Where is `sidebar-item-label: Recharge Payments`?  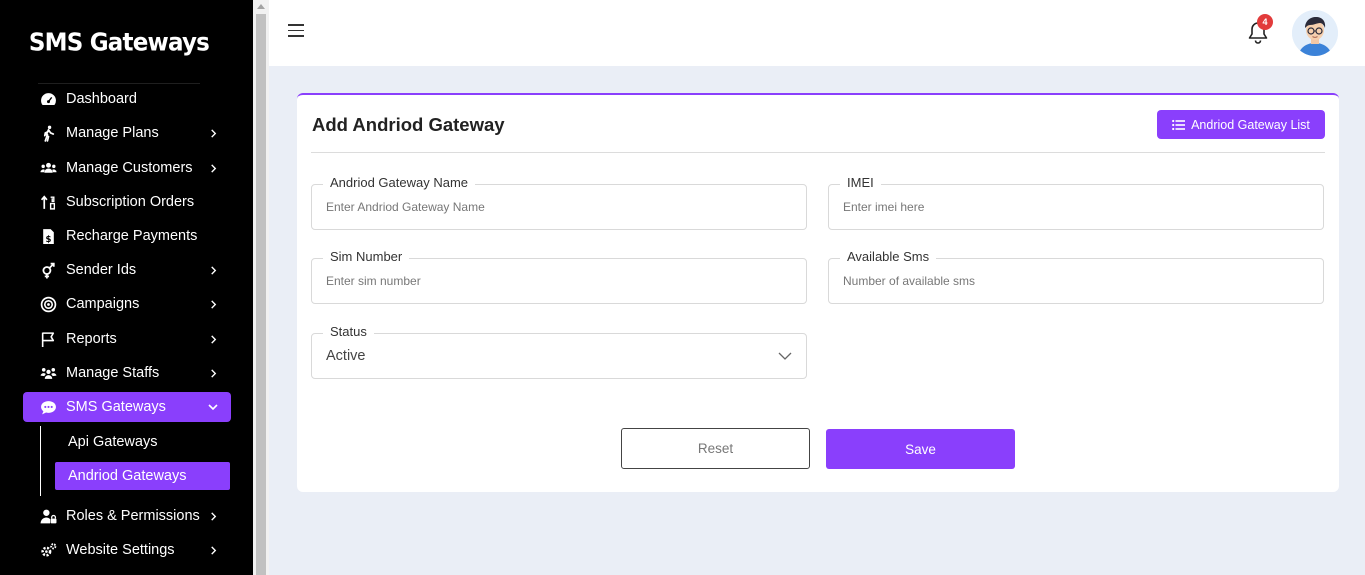 sidebar-item-label: Recharge Payments is located at coordinates (132, 236).